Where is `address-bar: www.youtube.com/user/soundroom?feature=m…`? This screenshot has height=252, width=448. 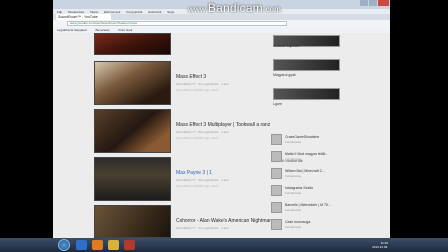 address-bar: www.youtube.com/user/soundroom?feature=m… is located at coordinates (177, 23).